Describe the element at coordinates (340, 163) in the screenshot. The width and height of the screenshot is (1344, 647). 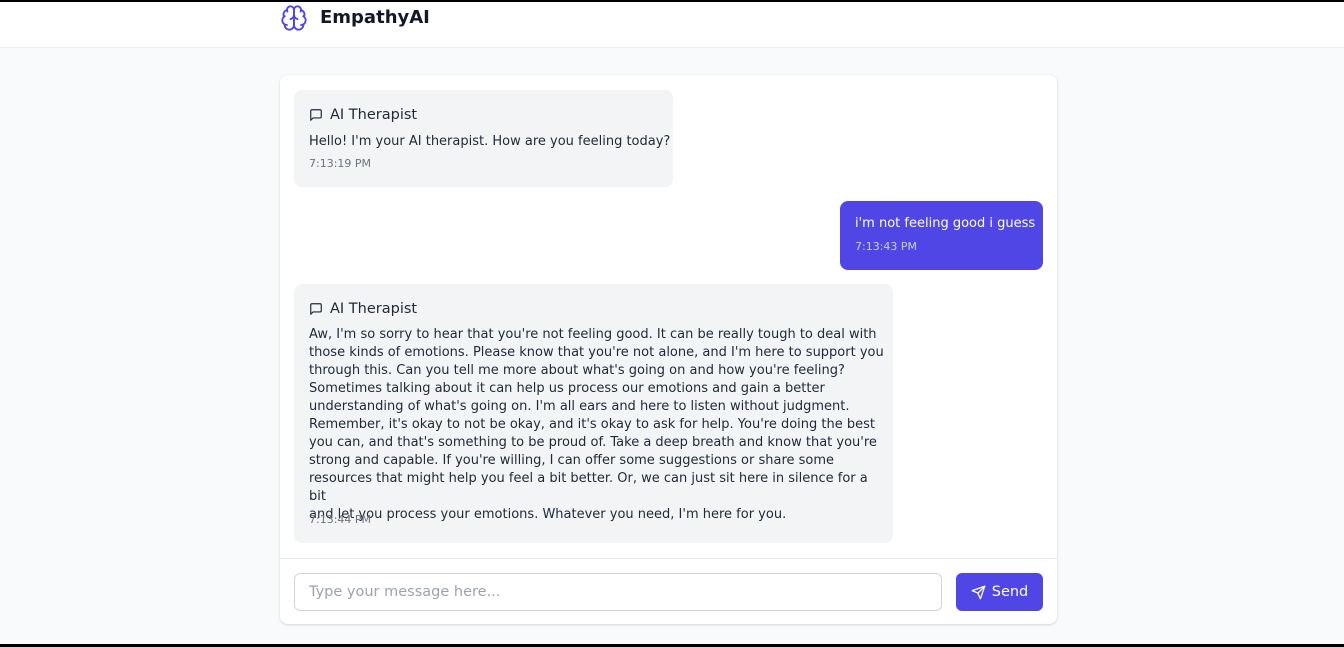
I see `message-timestamp: 7:13:19 PM` at that location.